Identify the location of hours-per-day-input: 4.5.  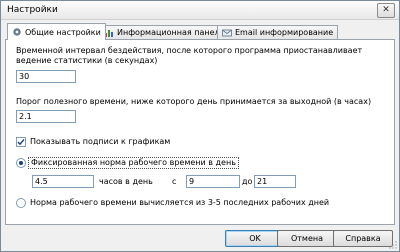
(63, 181).